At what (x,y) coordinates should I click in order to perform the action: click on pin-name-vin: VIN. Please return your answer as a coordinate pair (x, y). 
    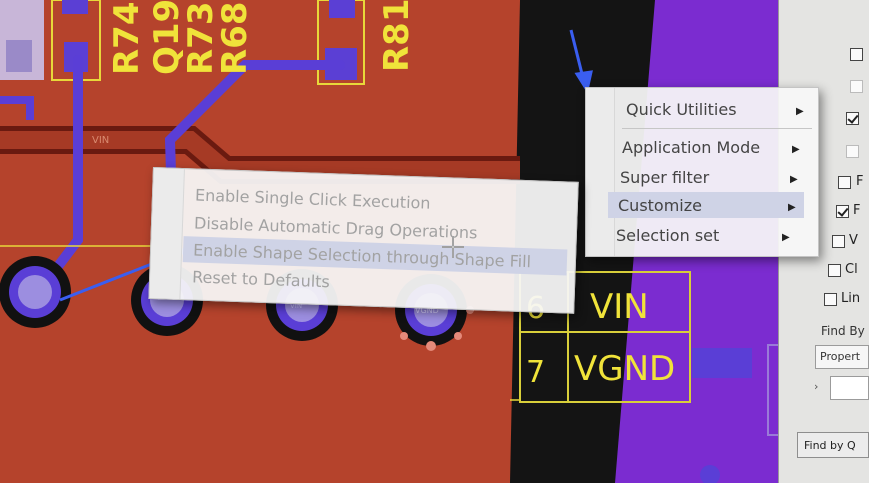
    Looking at the image, I should click on (619, 307).